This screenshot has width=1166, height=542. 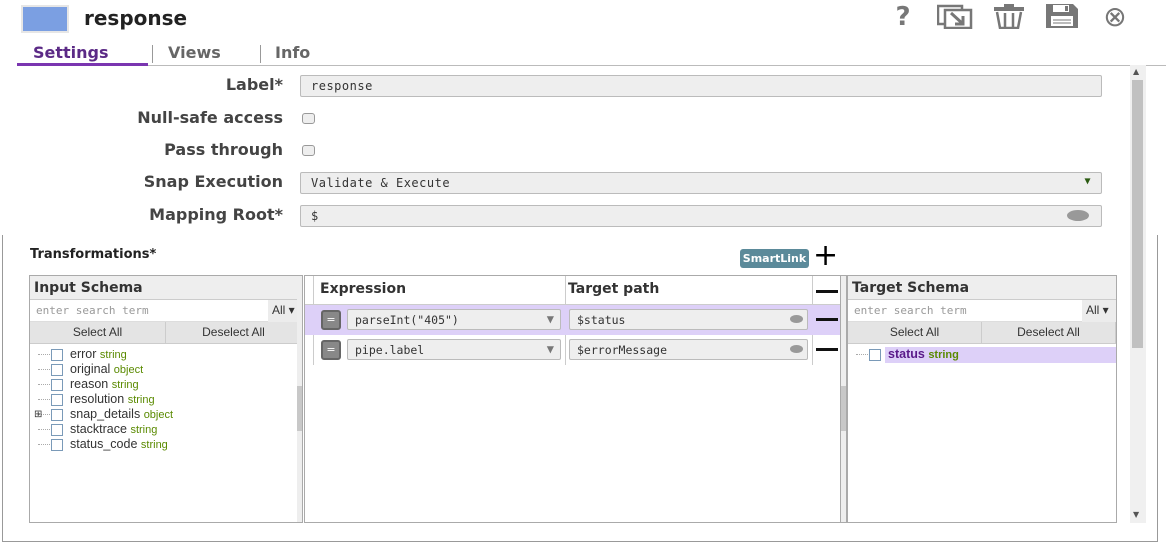 I want to click on mapping-root-value: $, so click(x=315, y=216).